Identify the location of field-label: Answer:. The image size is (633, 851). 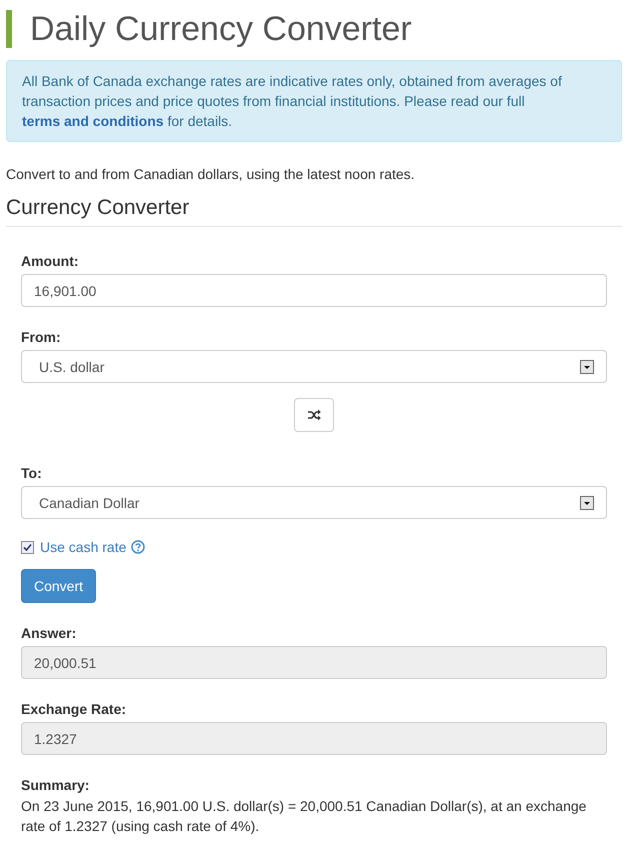
(49, 633).